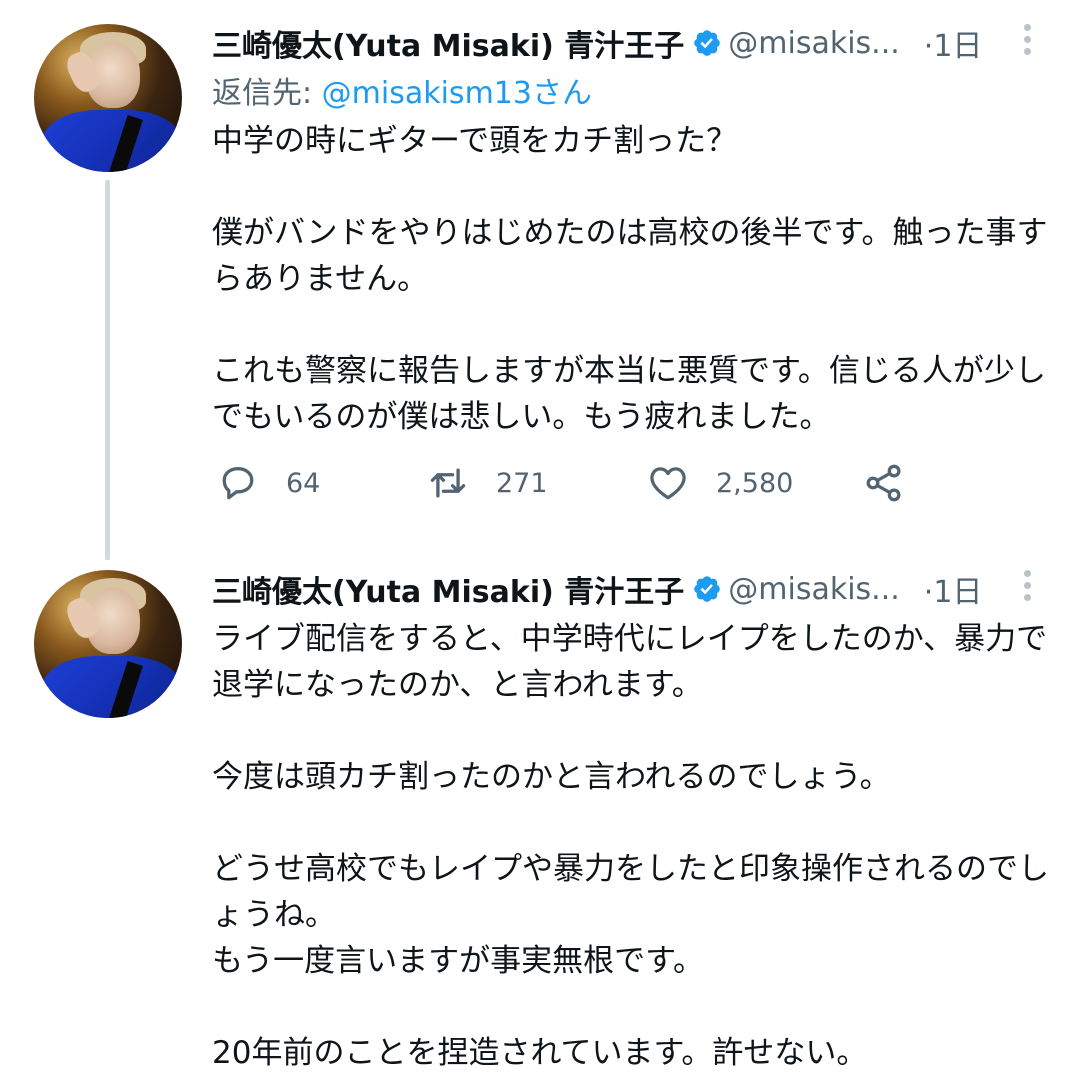 Image resolution: width=1080 pixels, height=1073 pixels. What do you see at coordinates (238, 483) in the screenshot?
I see `reply-icon` at bounding box center [238, 483].